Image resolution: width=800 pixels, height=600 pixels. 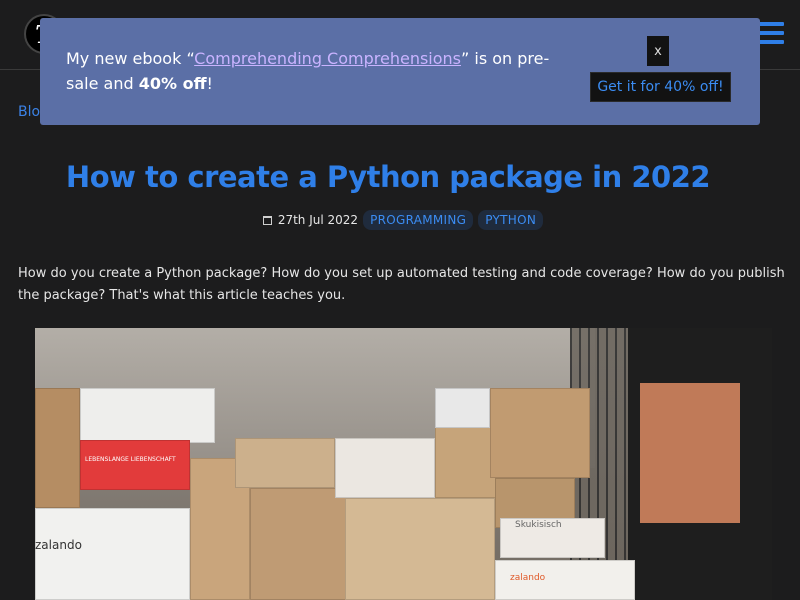 I want to click on calendar-icon, so click(x=267, y=220).